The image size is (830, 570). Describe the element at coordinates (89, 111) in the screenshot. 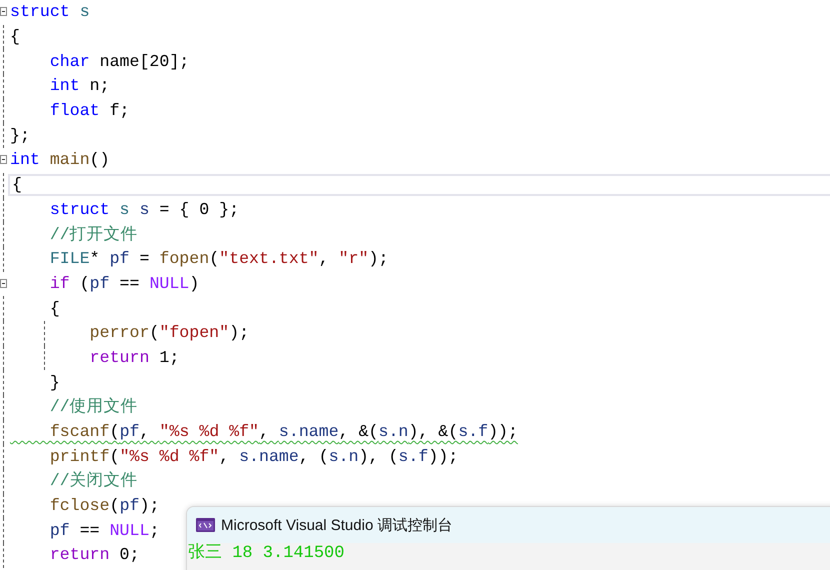

I see `code-line: float f;` at that location.